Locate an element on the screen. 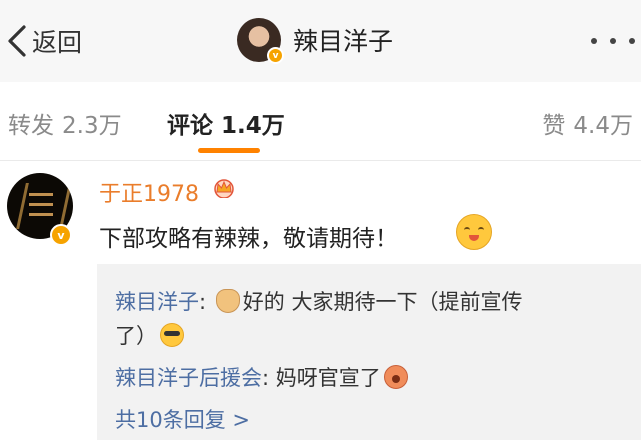 This screenshot has width=641, height=440. avatar-art-strokes is located at coordinates (41, 194).